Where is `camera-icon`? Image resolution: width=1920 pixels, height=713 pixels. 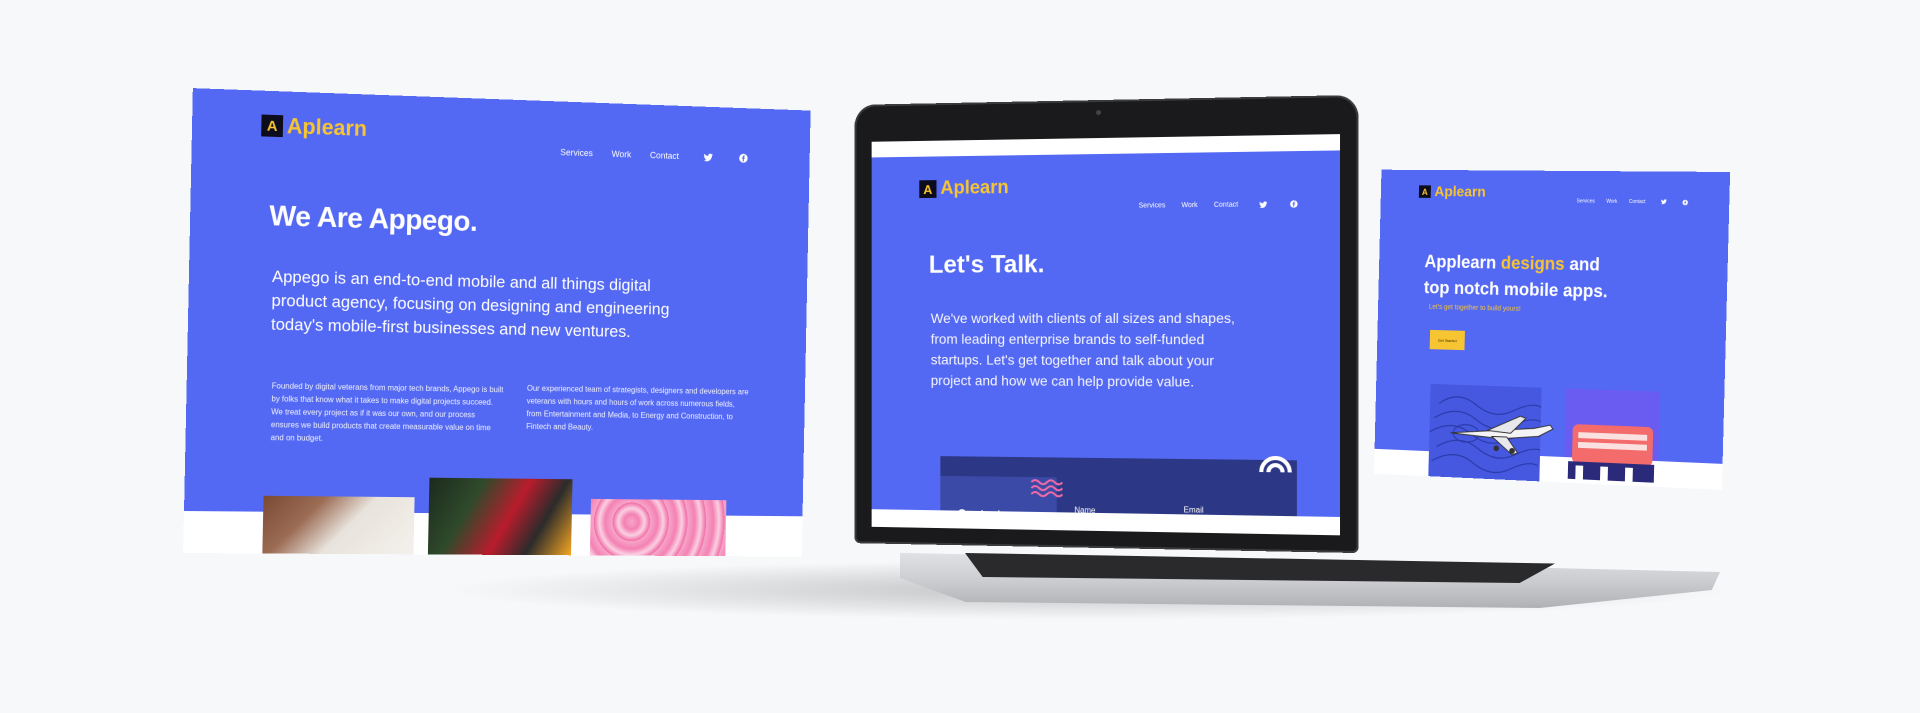 camera-icon is located at coordinates (1098, 113).